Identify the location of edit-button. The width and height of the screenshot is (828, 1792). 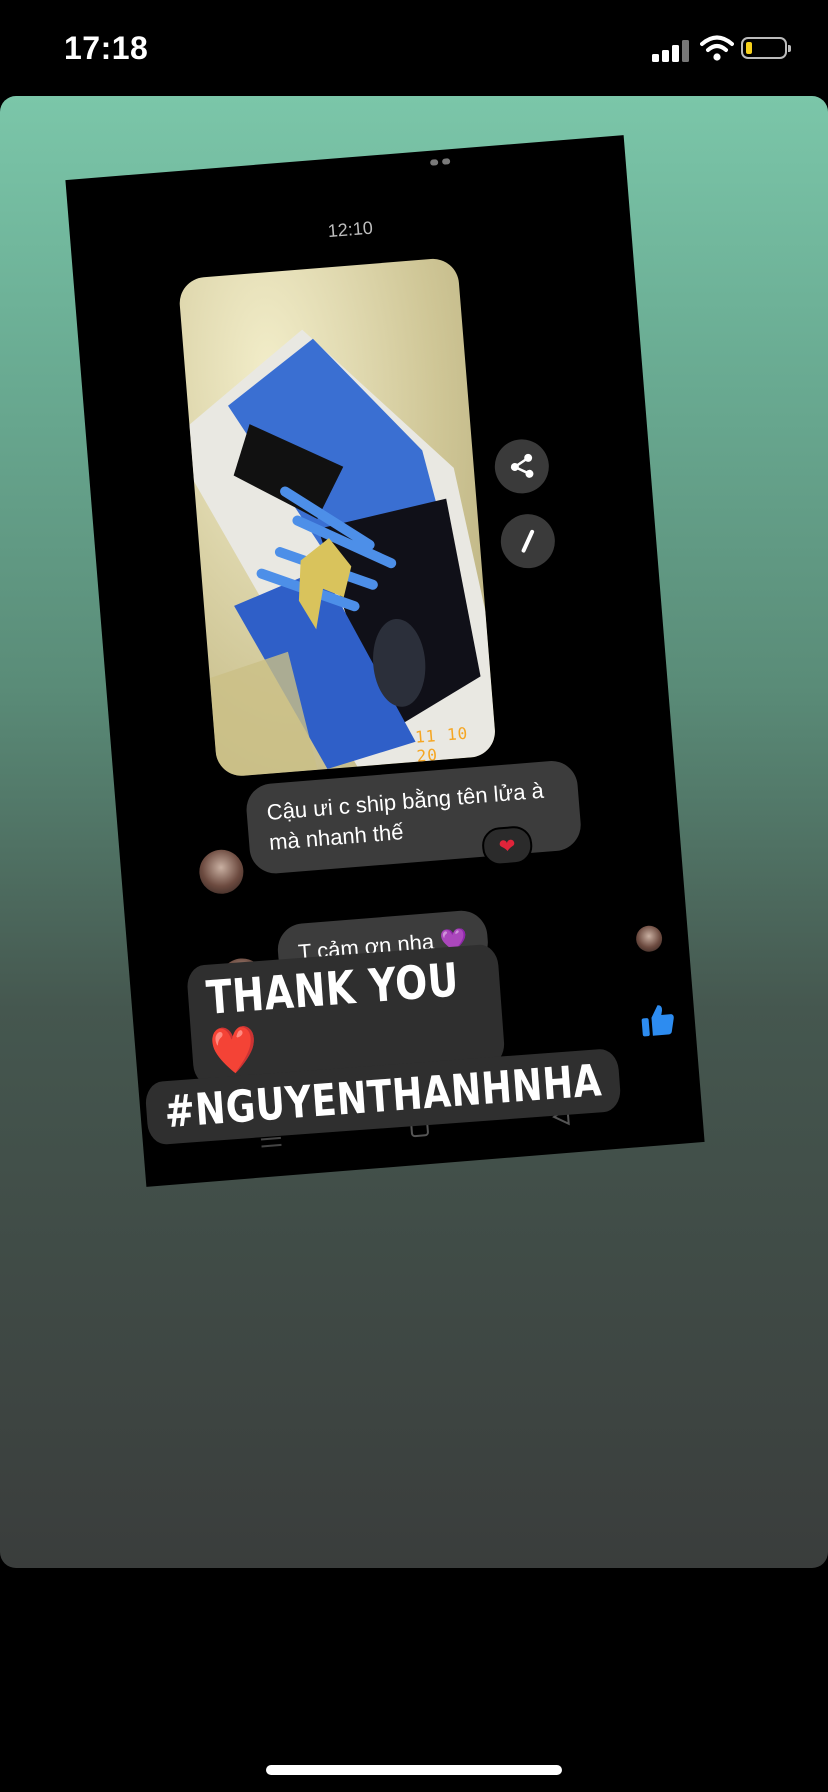
(527, 541).